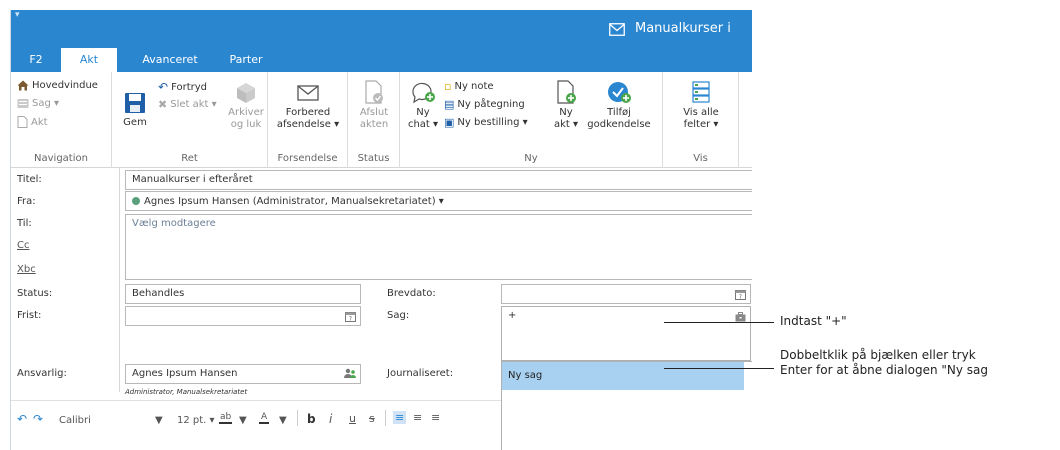  I want to click on case-icon, so click(23, 103).